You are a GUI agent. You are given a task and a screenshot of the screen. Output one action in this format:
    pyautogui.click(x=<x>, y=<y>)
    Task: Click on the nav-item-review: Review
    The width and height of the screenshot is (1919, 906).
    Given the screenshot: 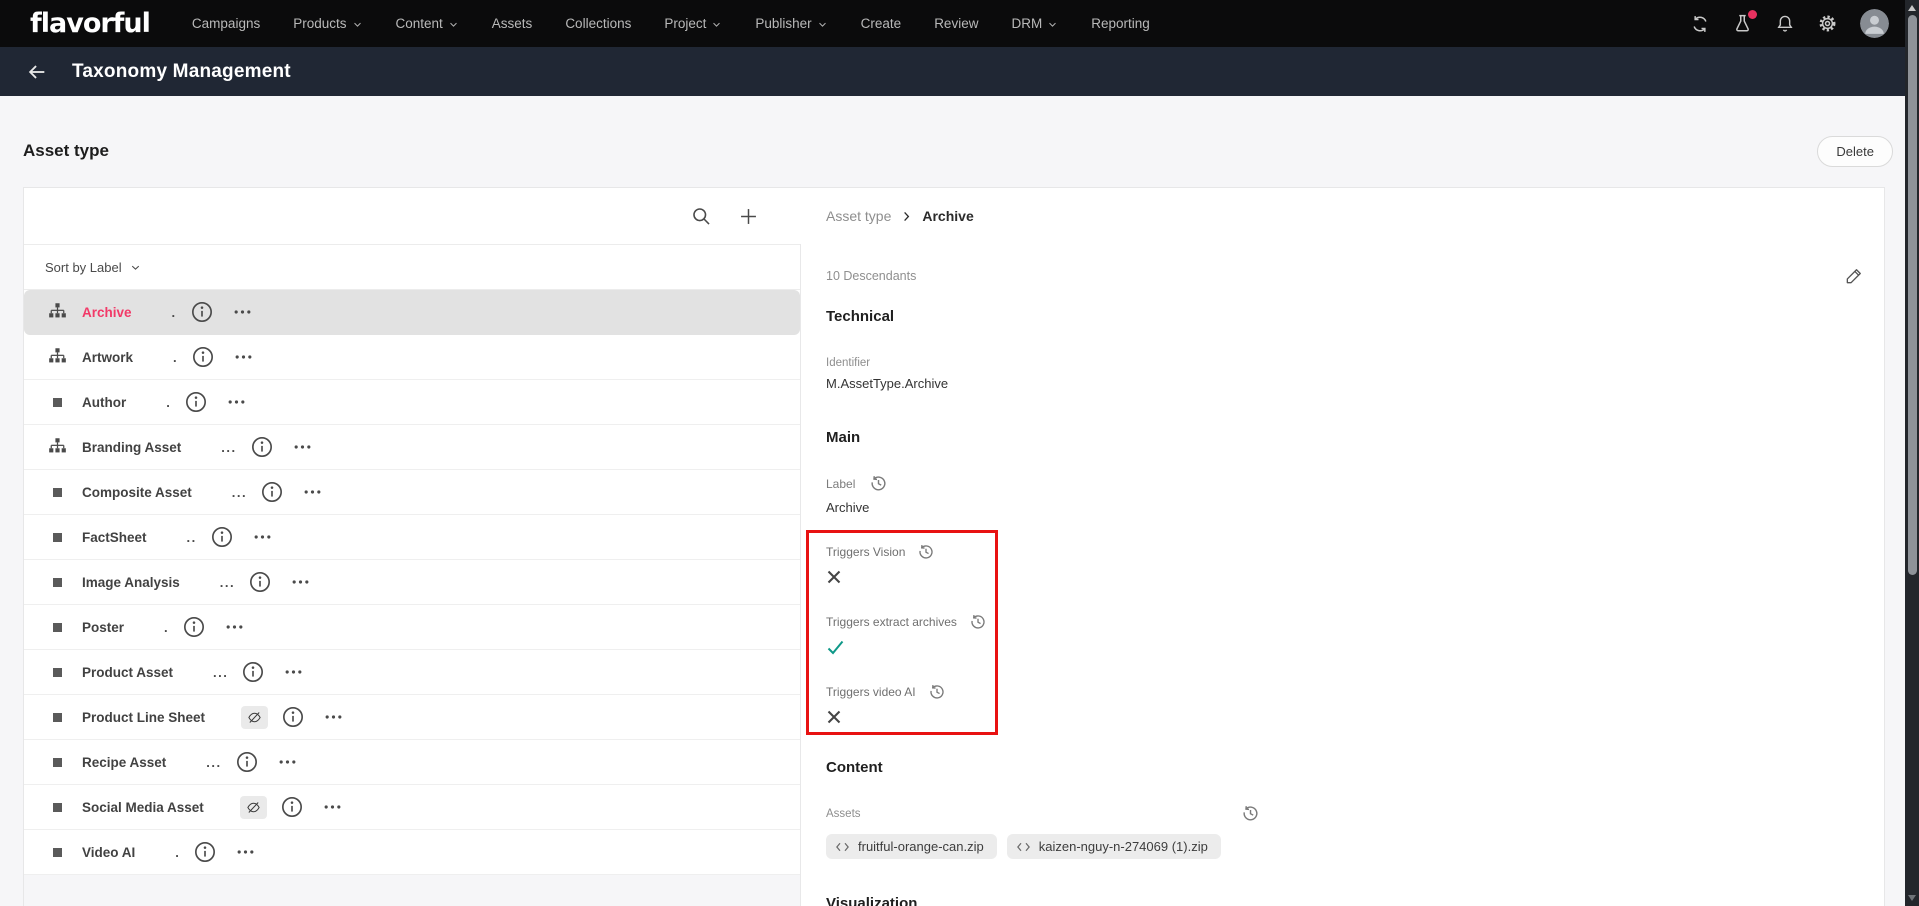 What is the action you would take?
    pyautogui.click(x=956, y=23)
    